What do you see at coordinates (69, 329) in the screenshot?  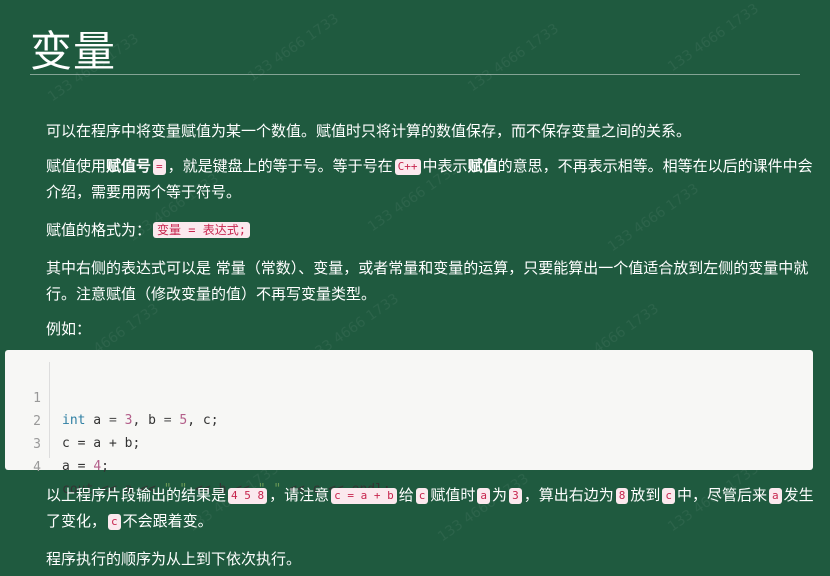 I see `paragraph-example-label: 例如：` at bounding box center [69, 329].